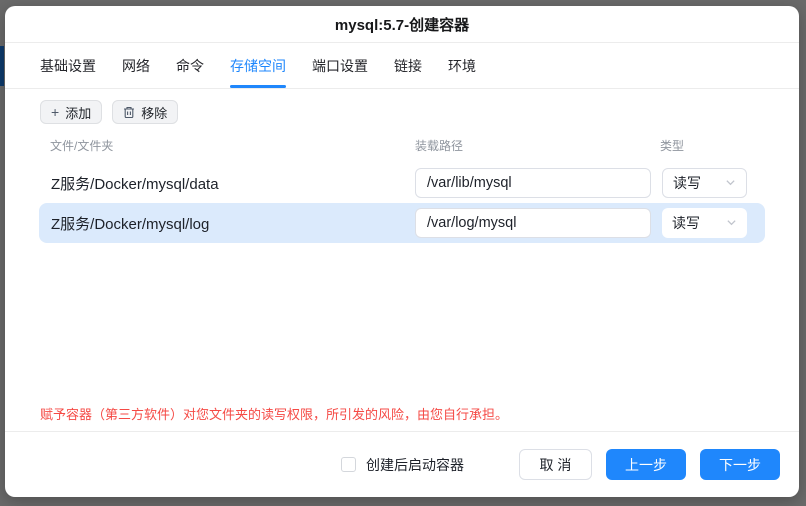  I want to click on permission-warning-text: 赋予容器（第三方软件）对您文件夹的读写权限，所引发的风险，由您自行承担。, so click(274, 414).